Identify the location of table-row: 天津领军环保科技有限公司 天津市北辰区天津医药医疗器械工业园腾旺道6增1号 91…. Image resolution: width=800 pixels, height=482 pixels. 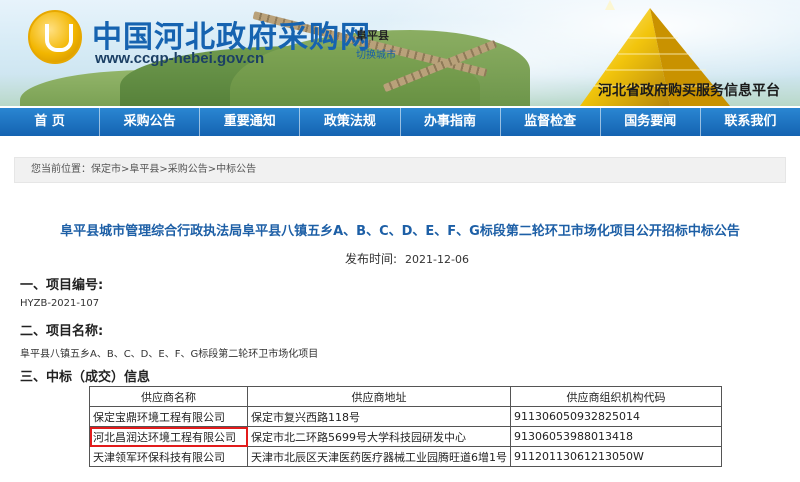
(405, 456).